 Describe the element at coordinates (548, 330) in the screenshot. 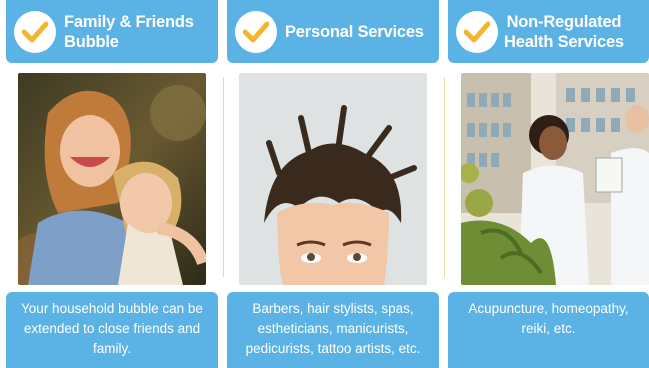

I see `card-description: Acupuncture, homeopathy, reiki, etc.` at that location.